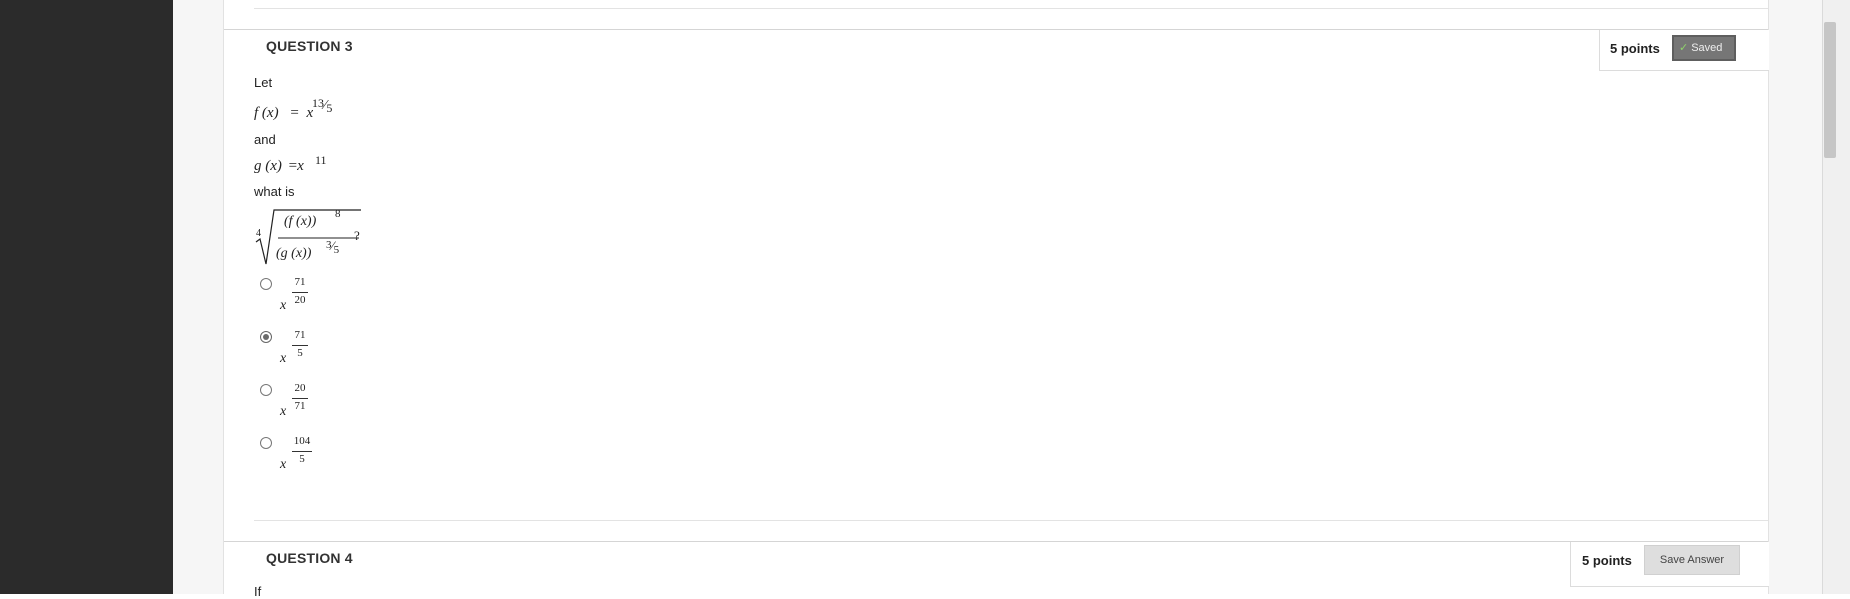 The width and height of the screenshot is (1850, 599). Describe the element at coordinates (294, 113) in the screenshot. I see `f-eq: =` at that location.